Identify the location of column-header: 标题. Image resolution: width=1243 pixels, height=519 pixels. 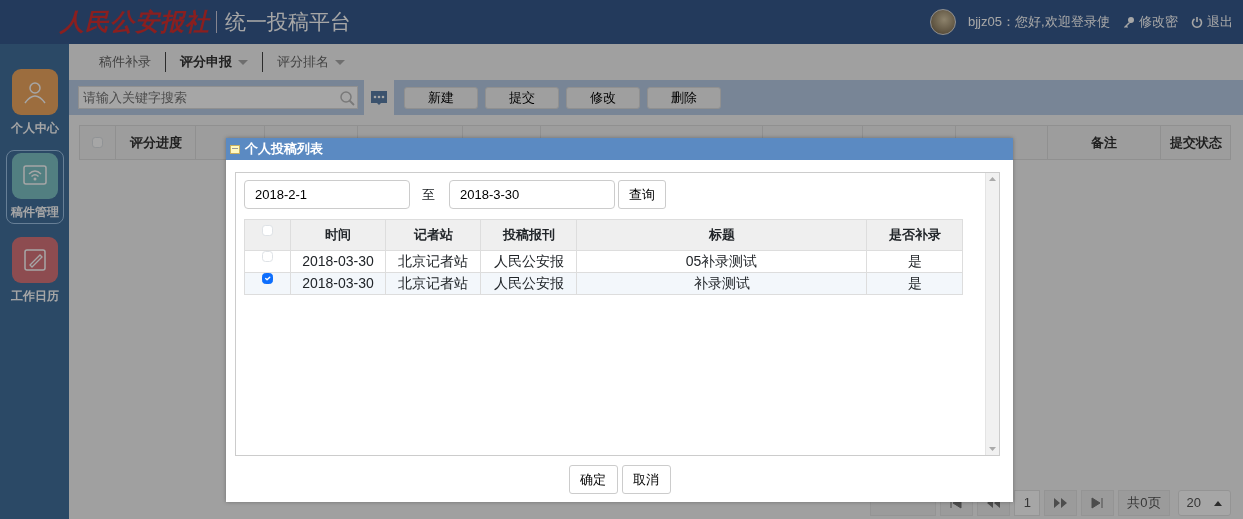
(721, 235).